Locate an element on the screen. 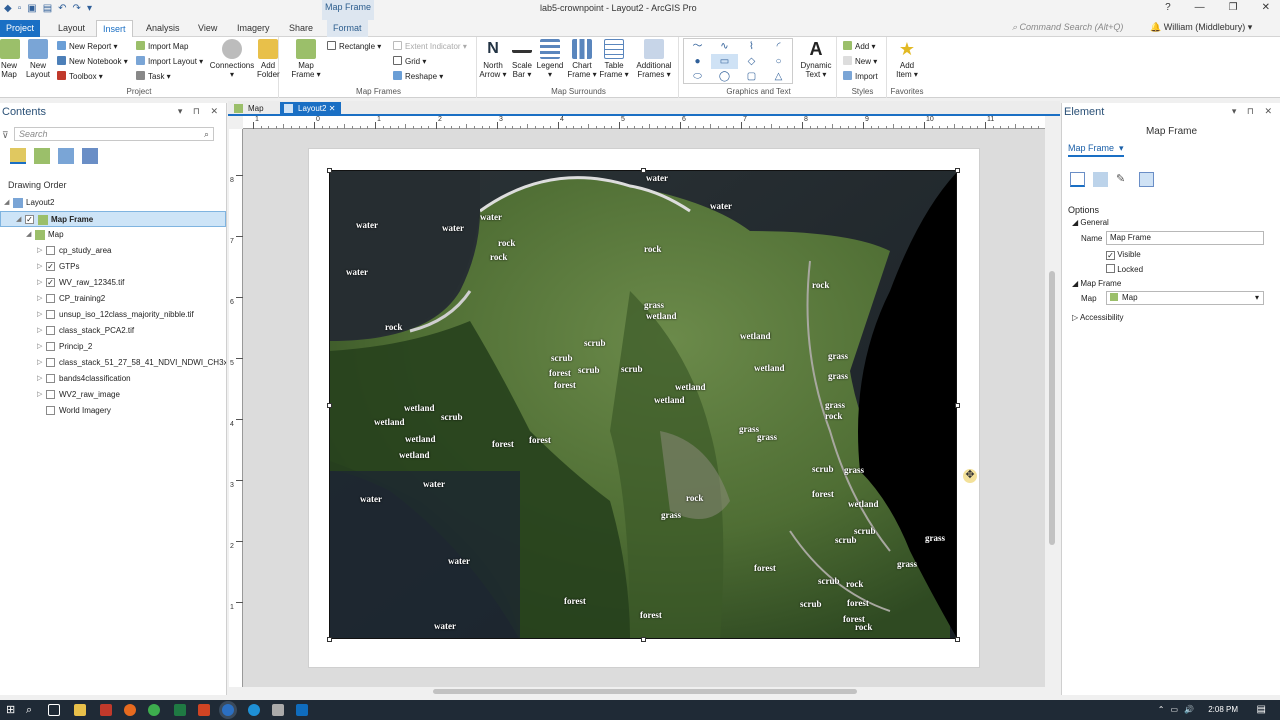 The width and height of the screenshot is (1280, 720). layer-visibility-checkbox: ✓ is located at coordinates (50, 266).